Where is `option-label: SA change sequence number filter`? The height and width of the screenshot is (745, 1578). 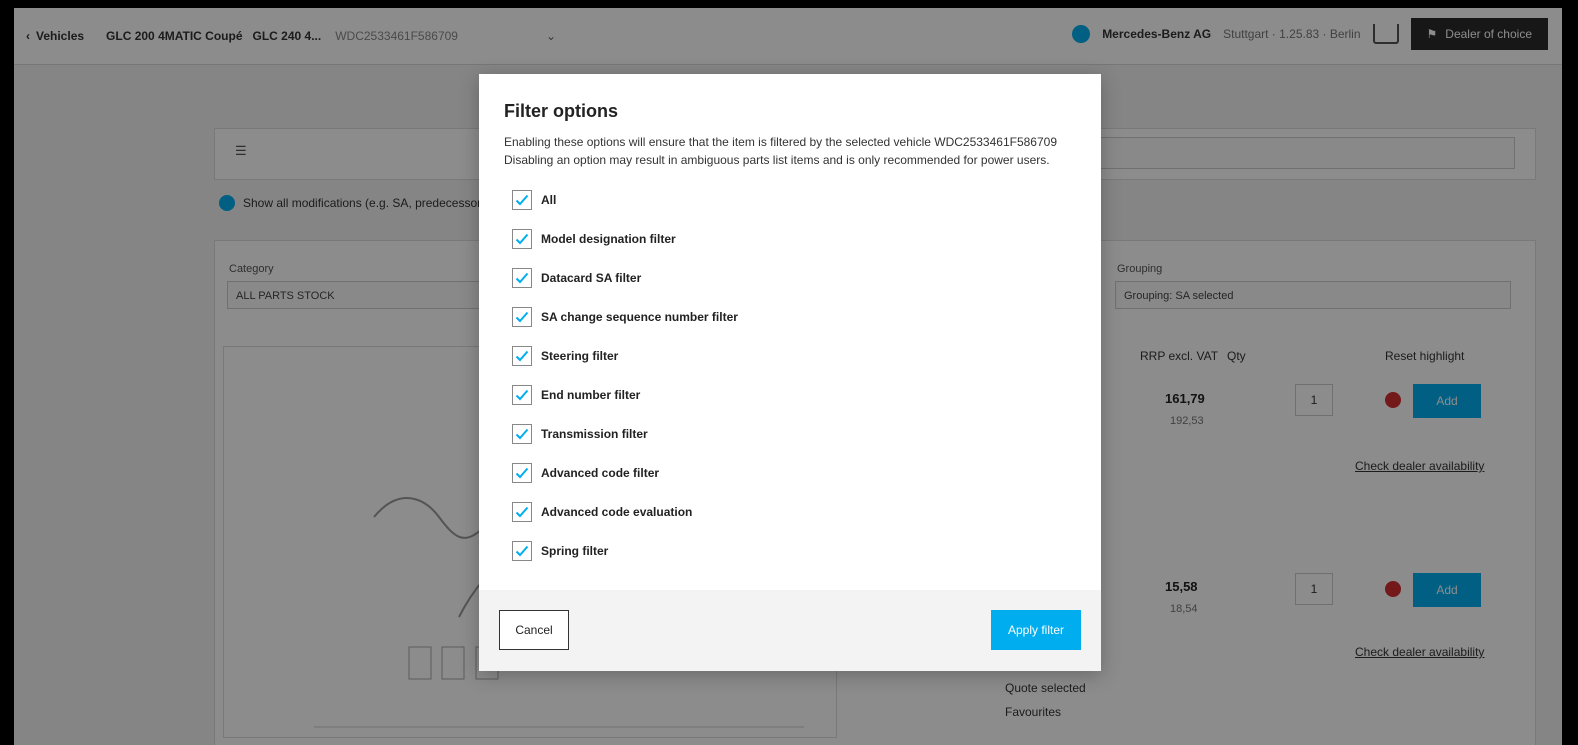 option-label: SA change sequence number filter is located at coordinates (639, 316).